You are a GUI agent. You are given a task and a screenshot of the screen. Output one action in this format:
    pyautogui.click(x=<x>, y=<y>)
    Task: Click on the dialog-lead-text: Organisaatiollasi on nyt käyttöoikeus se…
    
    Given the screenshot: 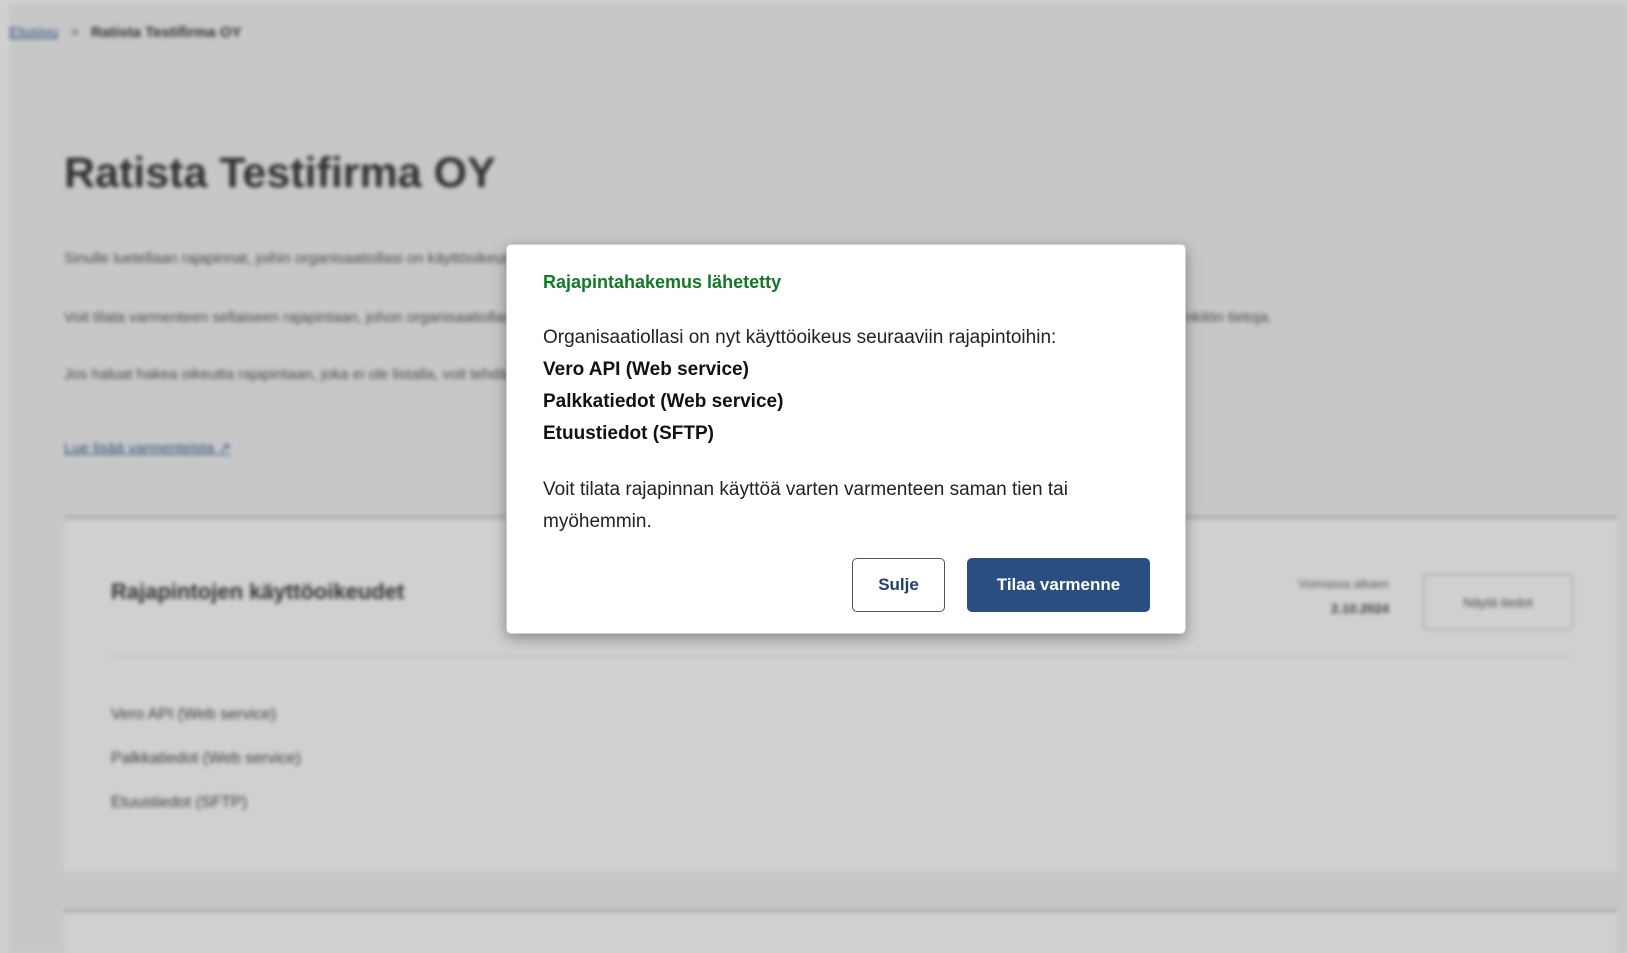 What is the action you would take?
    pyautogui.click(x=800, y=337)
    